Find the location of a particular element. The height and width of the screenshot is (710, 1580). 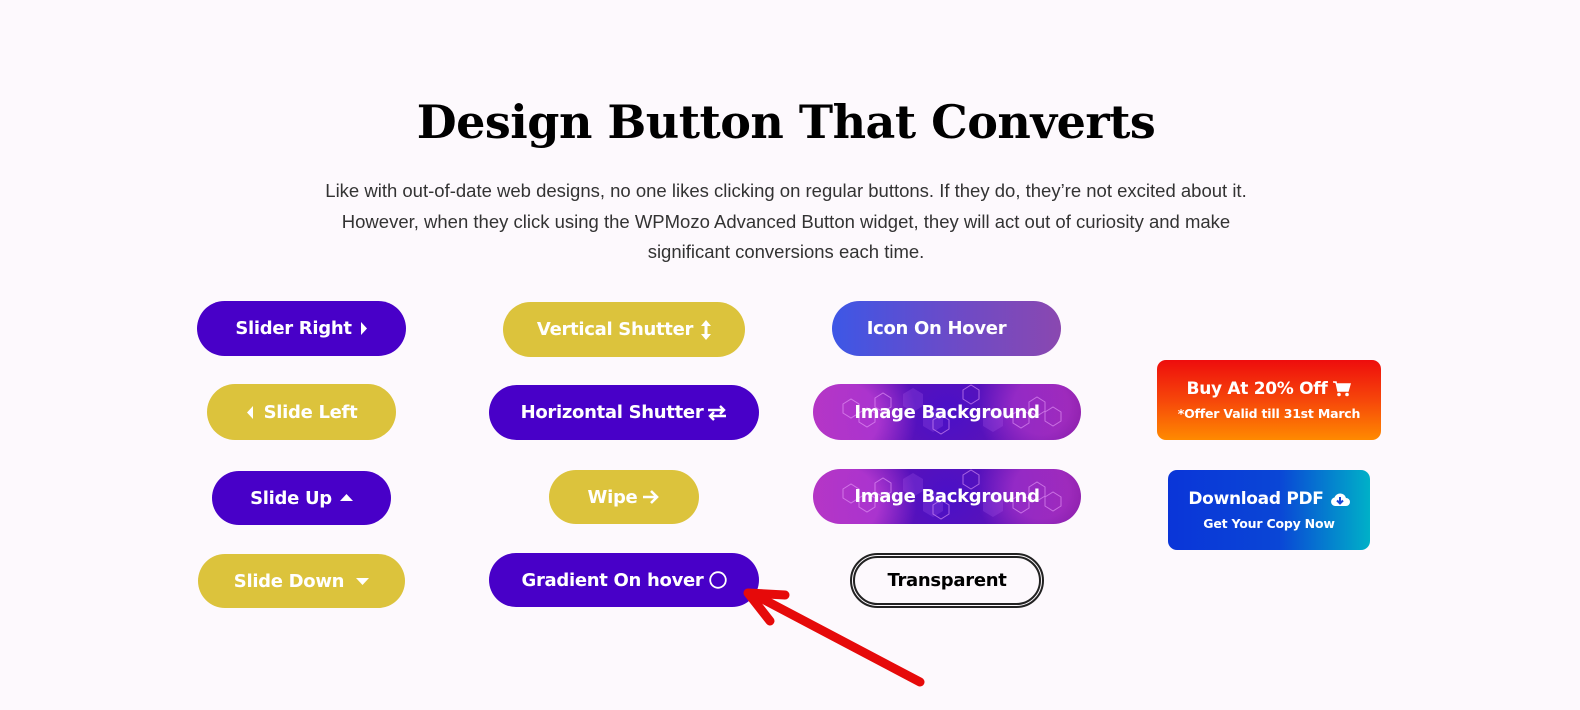

buy-main-line: Buy At 20% Off is located at coordinates (1269, 389).